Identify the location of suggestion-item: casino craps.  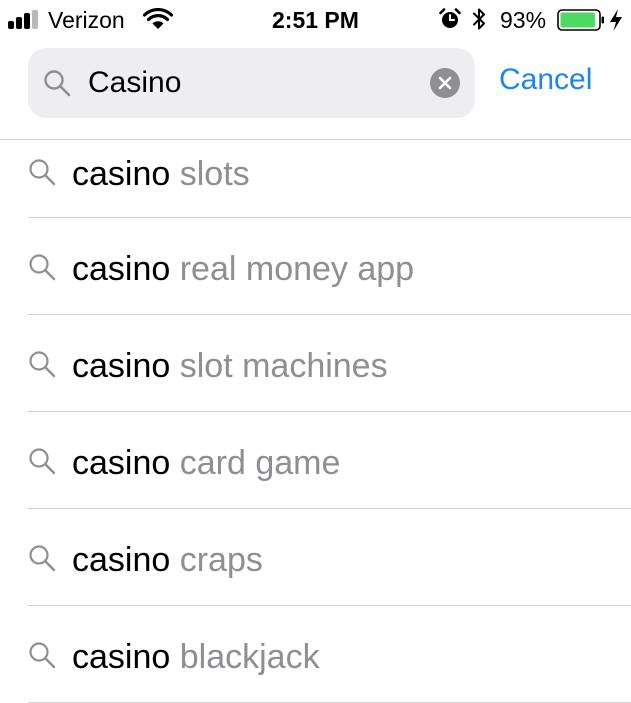
(315, 557).